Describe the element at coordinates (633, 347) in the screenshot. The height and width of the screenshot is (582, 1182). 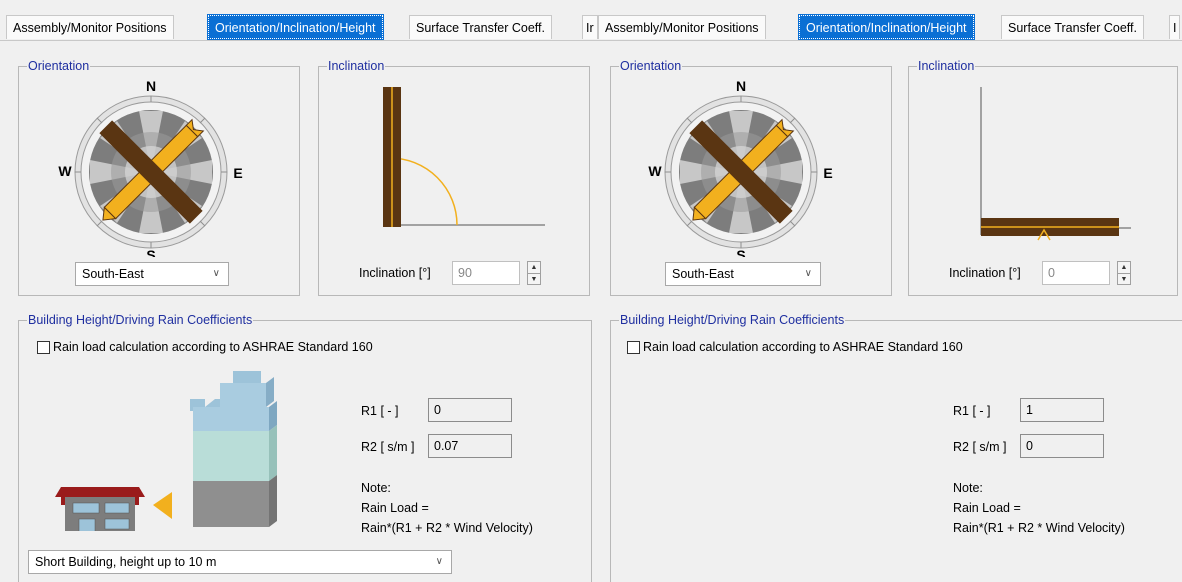
I see `ashrae-checkbox` at that location.